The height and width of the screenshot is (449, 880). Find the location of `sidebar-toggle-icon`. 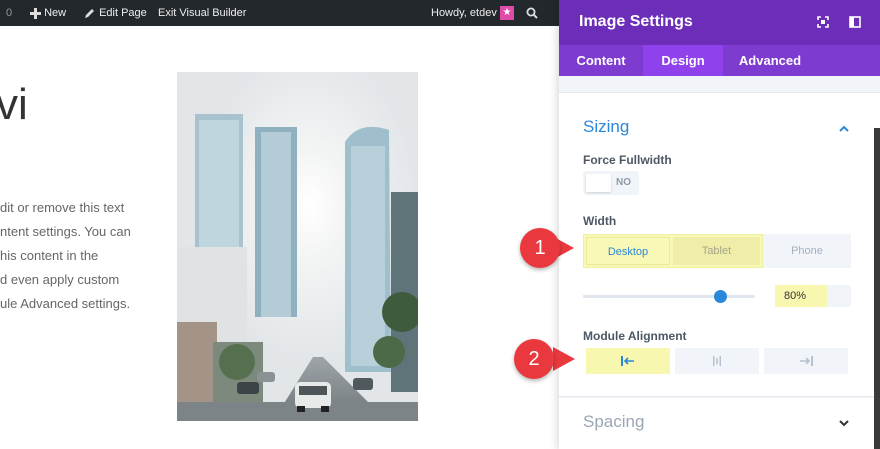

sidebar-toggle-icon is located at coordinates (855, 22).